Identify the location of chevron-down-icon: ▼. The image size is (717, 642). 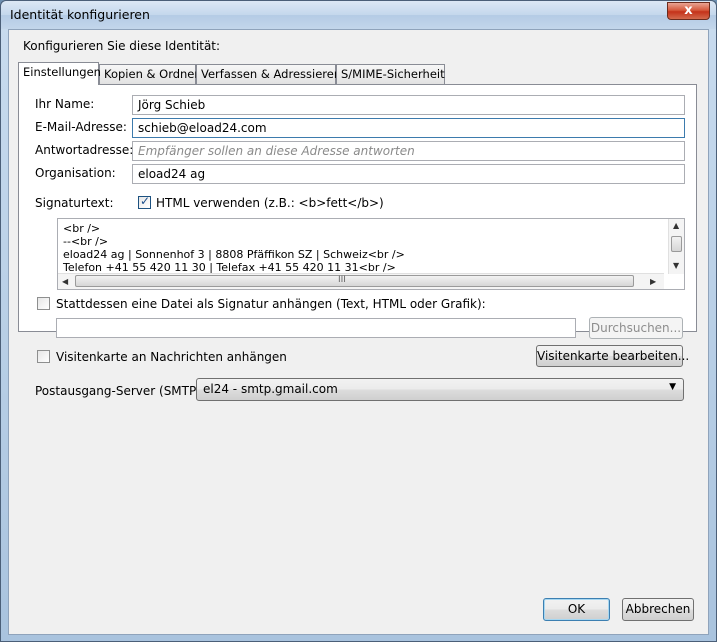
(672, 387).